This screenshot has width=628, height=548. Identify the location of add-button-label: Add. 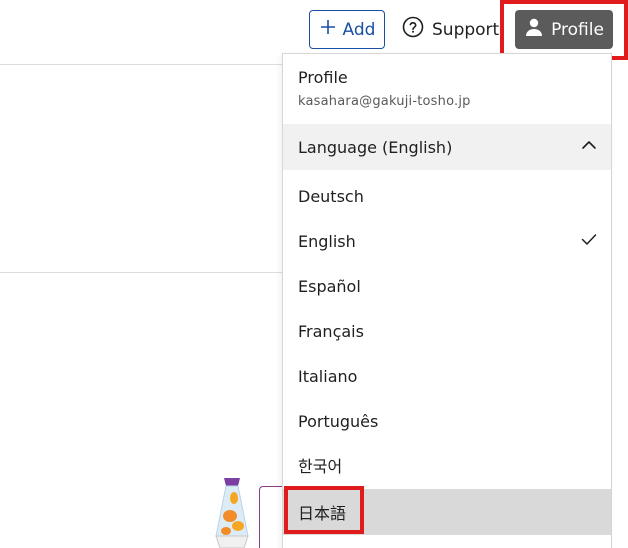
(359, 29).